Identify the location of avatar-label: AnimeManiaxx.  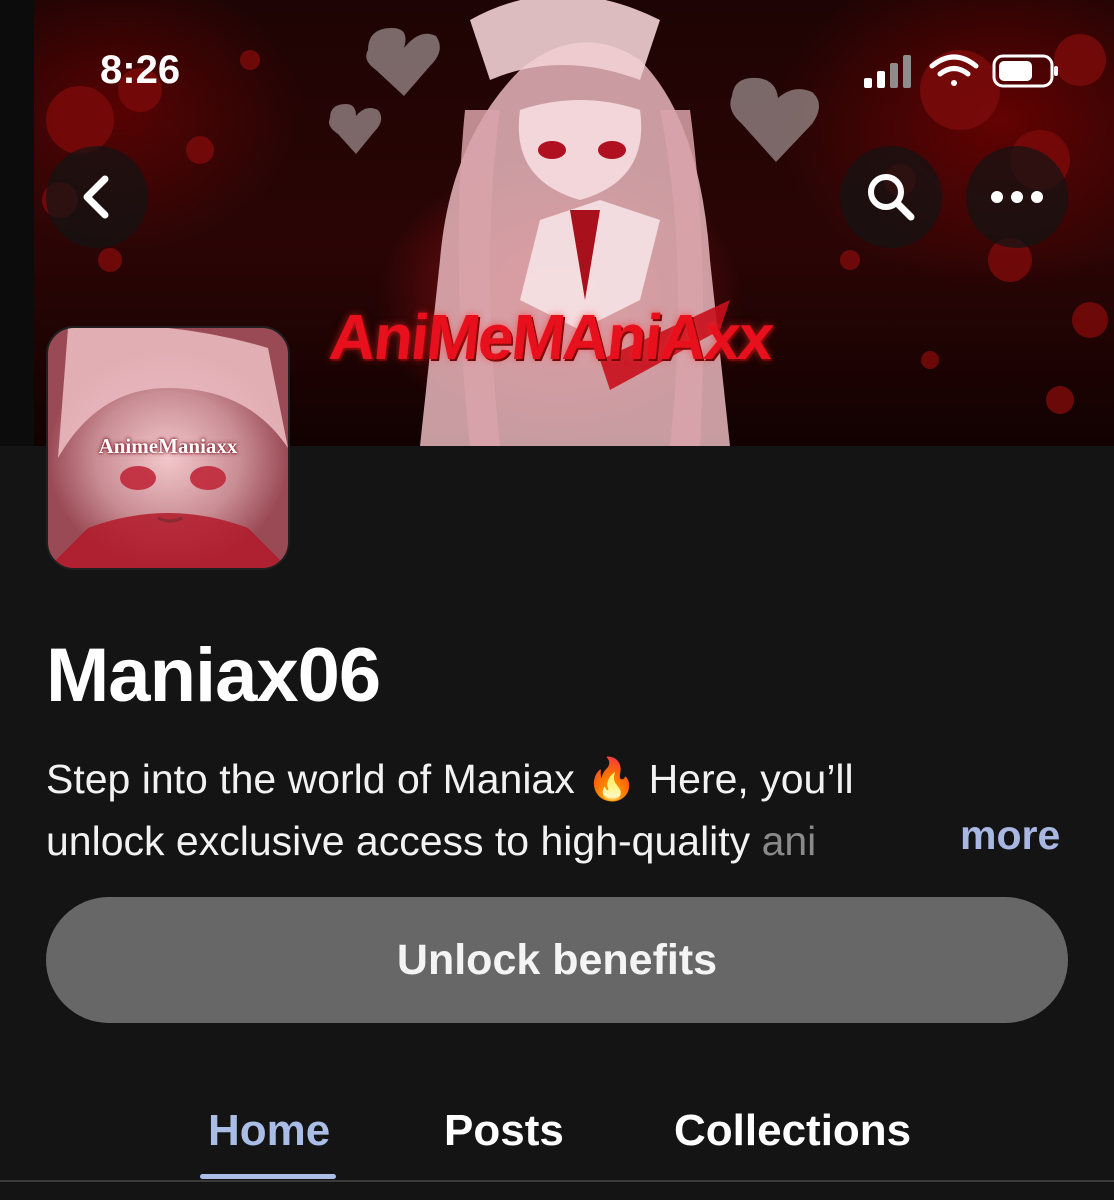
(168, 446).